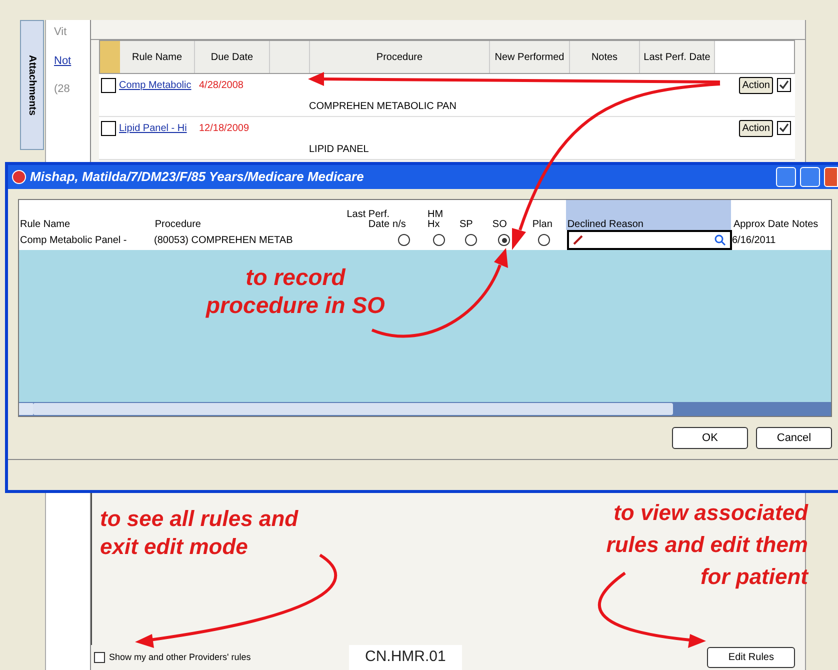 This screenshot has width=838, height=670. What do you see at coordinates (649, 240) in the screenshot?
I see `declined-reason-field` at bounding box center [649, 240].